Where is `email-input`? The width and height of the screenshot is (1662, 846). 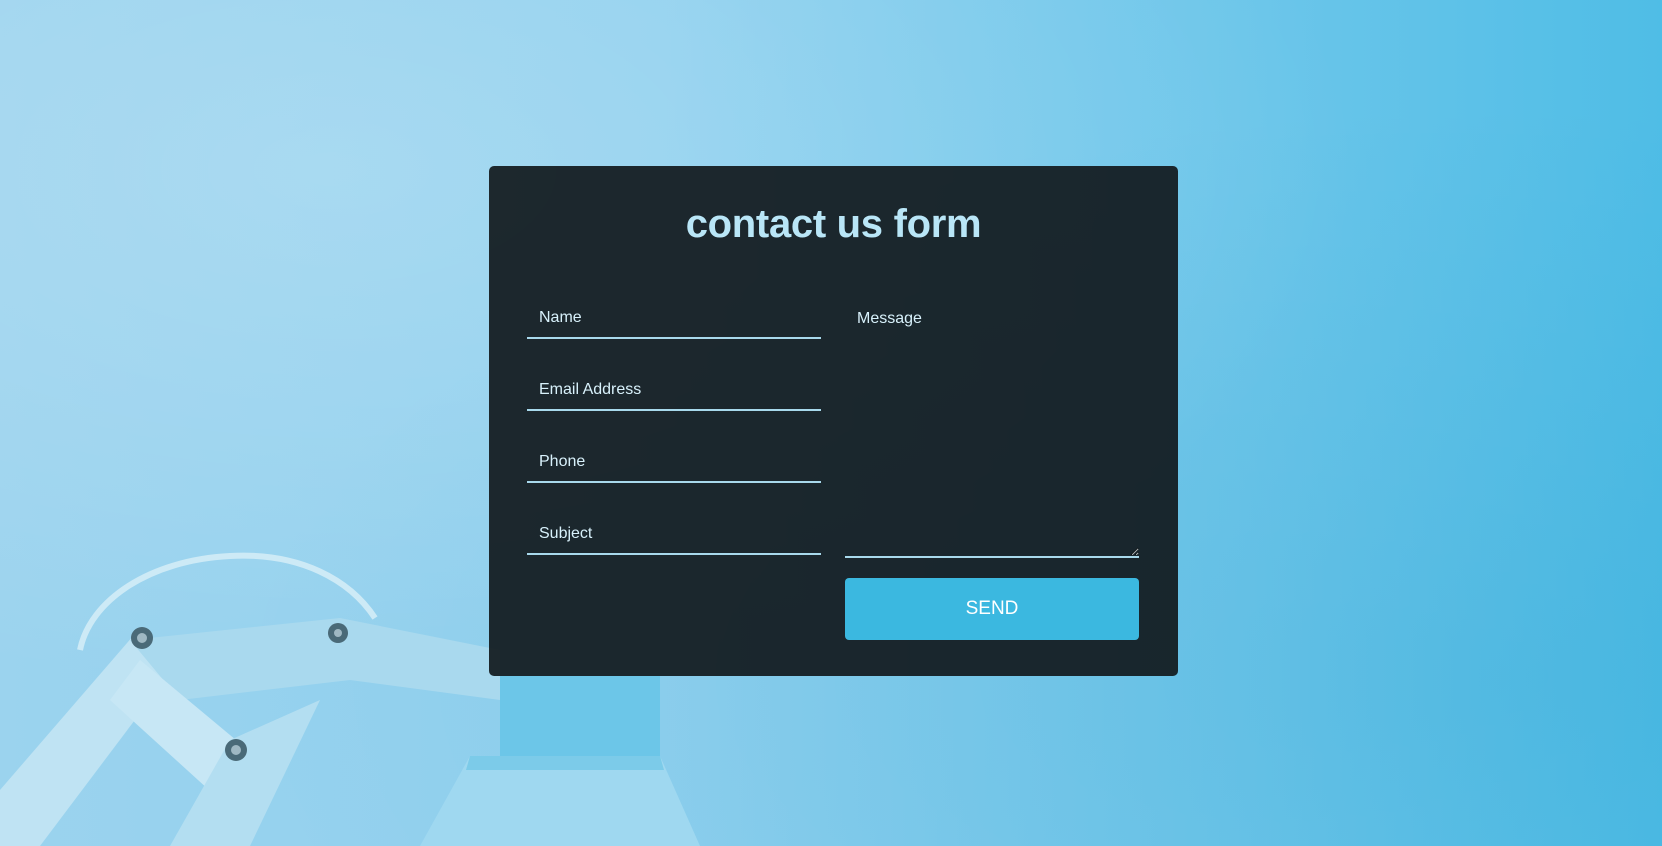 email-input is located at coordinates (674, 391).